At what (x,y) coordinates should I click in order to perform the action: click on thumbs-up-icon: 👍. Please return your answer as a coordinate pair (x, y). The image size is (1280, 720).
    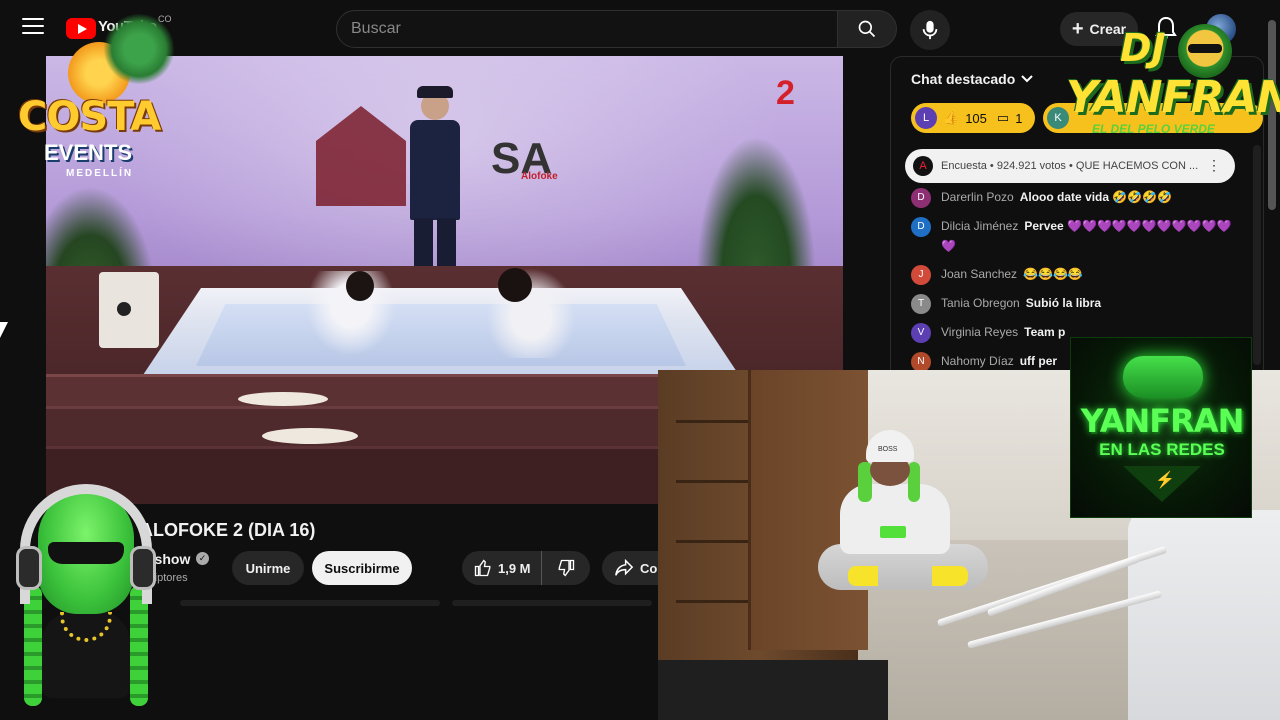
    Looking at the image, I should click on (951, 117).